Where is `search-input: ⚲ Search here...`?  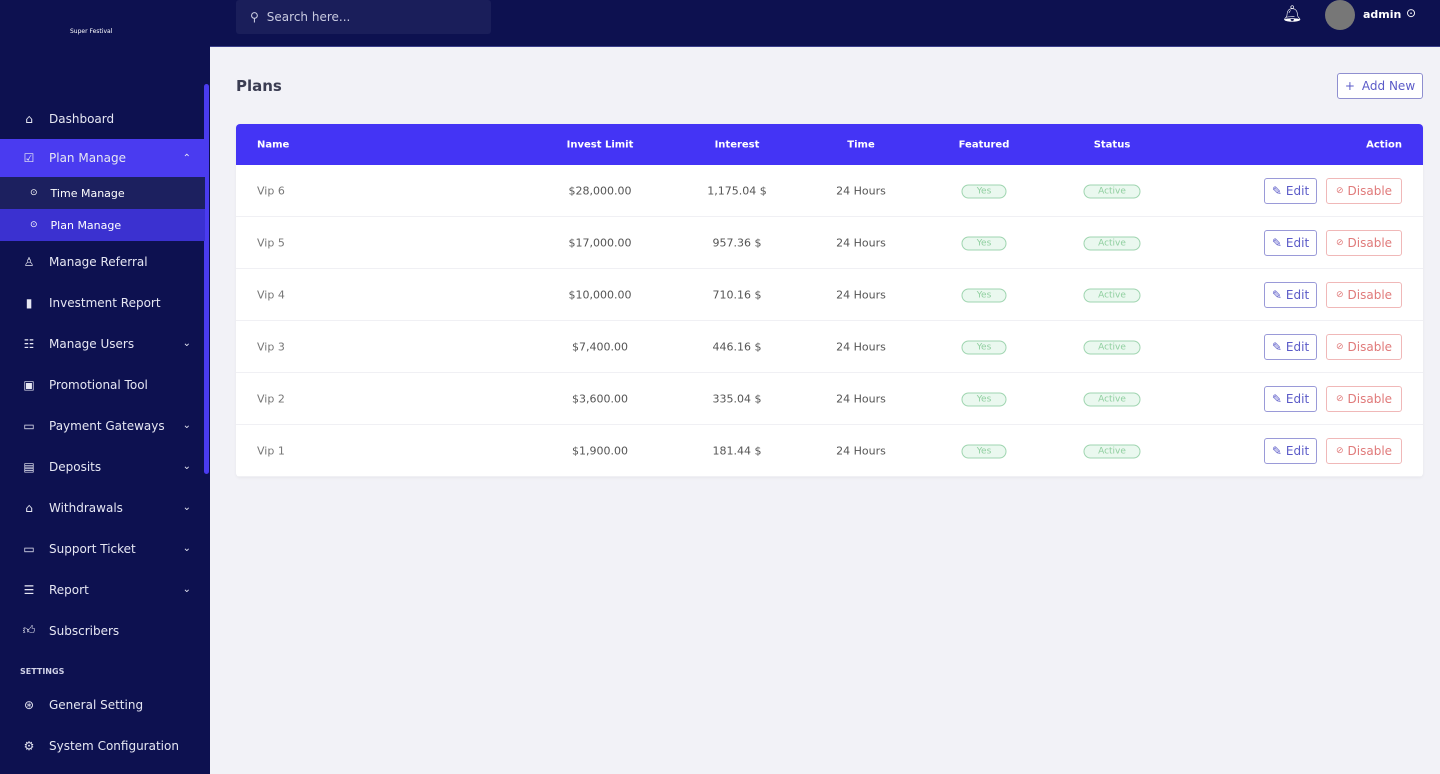 search-input: ⚲ Search here... is located at coordinates (363, 17).